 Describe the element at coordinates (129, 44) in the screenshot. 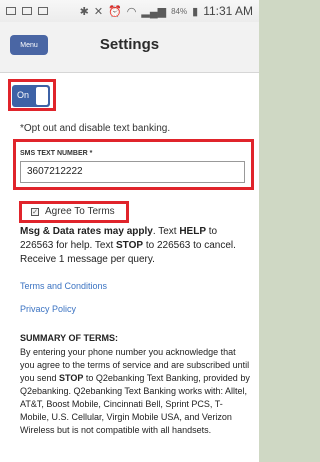

I see `page-title: Settings` at that location.